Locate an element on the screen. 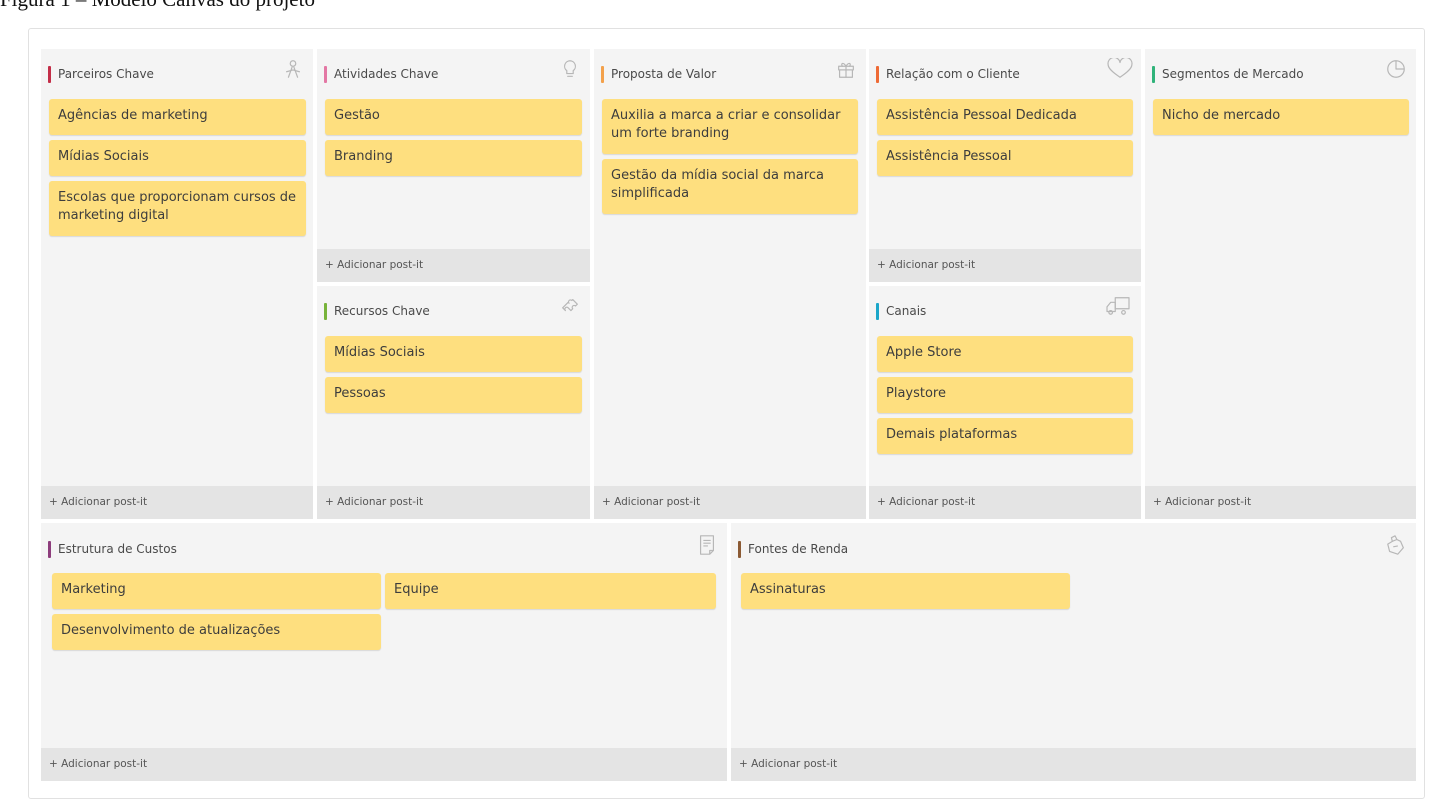 This screenshot has width=1440, height=803. block-title: Atividades Chave is located at coordinates (386, 74).